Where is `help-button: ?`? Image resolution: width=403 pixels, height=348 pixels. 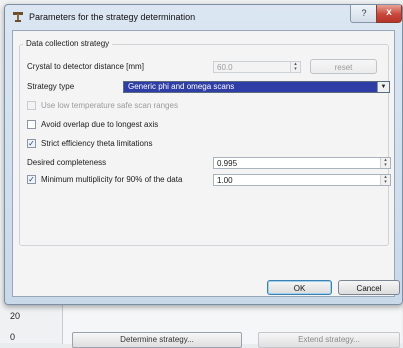
help-button: ? is located at coordinates (364, 14).